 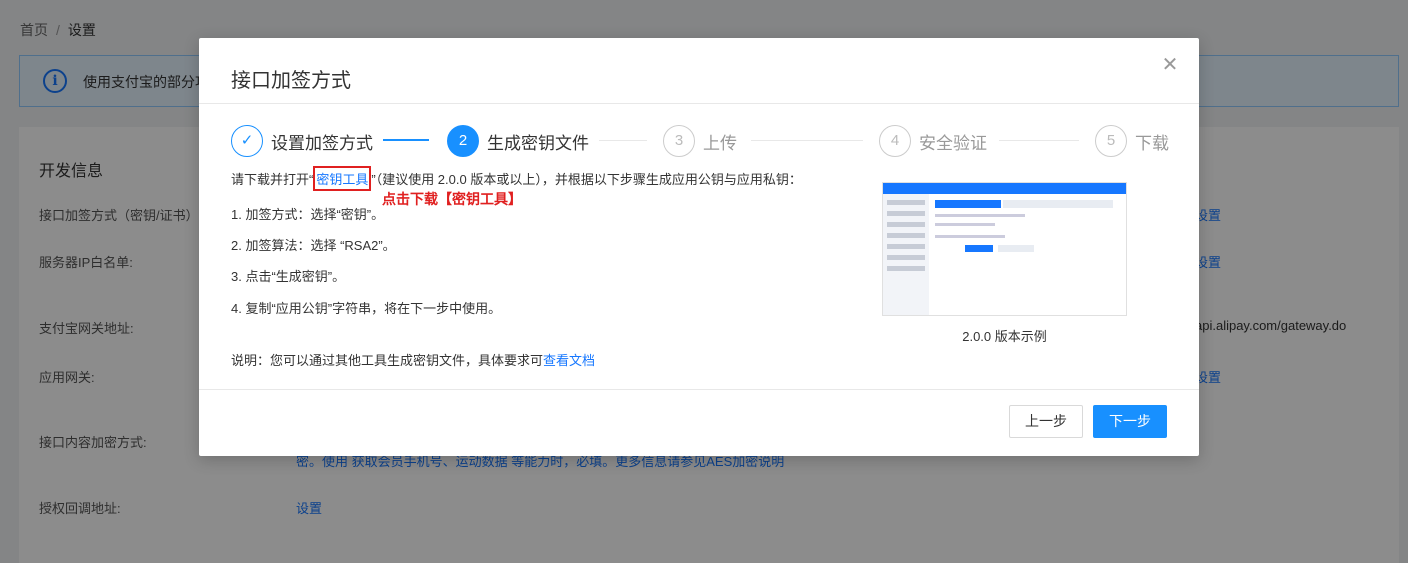 What do you see at coordinates (322, 143) in the screenshot?
I see `step-1-label: 设置加签方式` at bounding box center [322, 143].